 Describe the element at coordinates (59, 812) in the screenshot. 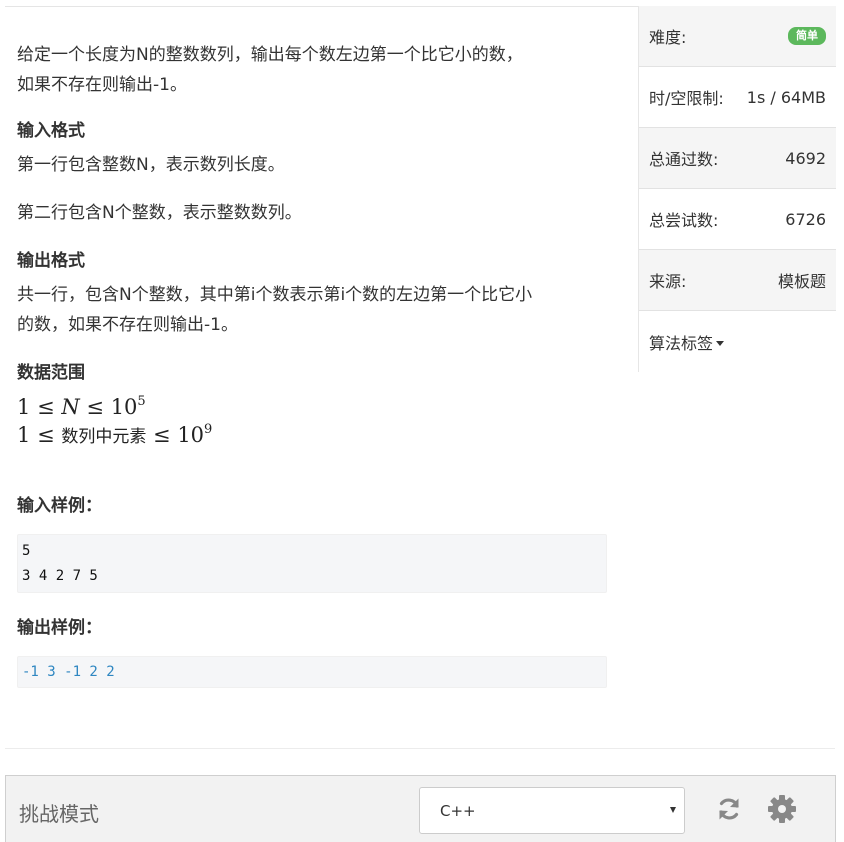

I see `challenge-mode-label: 挑战模式` at that location.